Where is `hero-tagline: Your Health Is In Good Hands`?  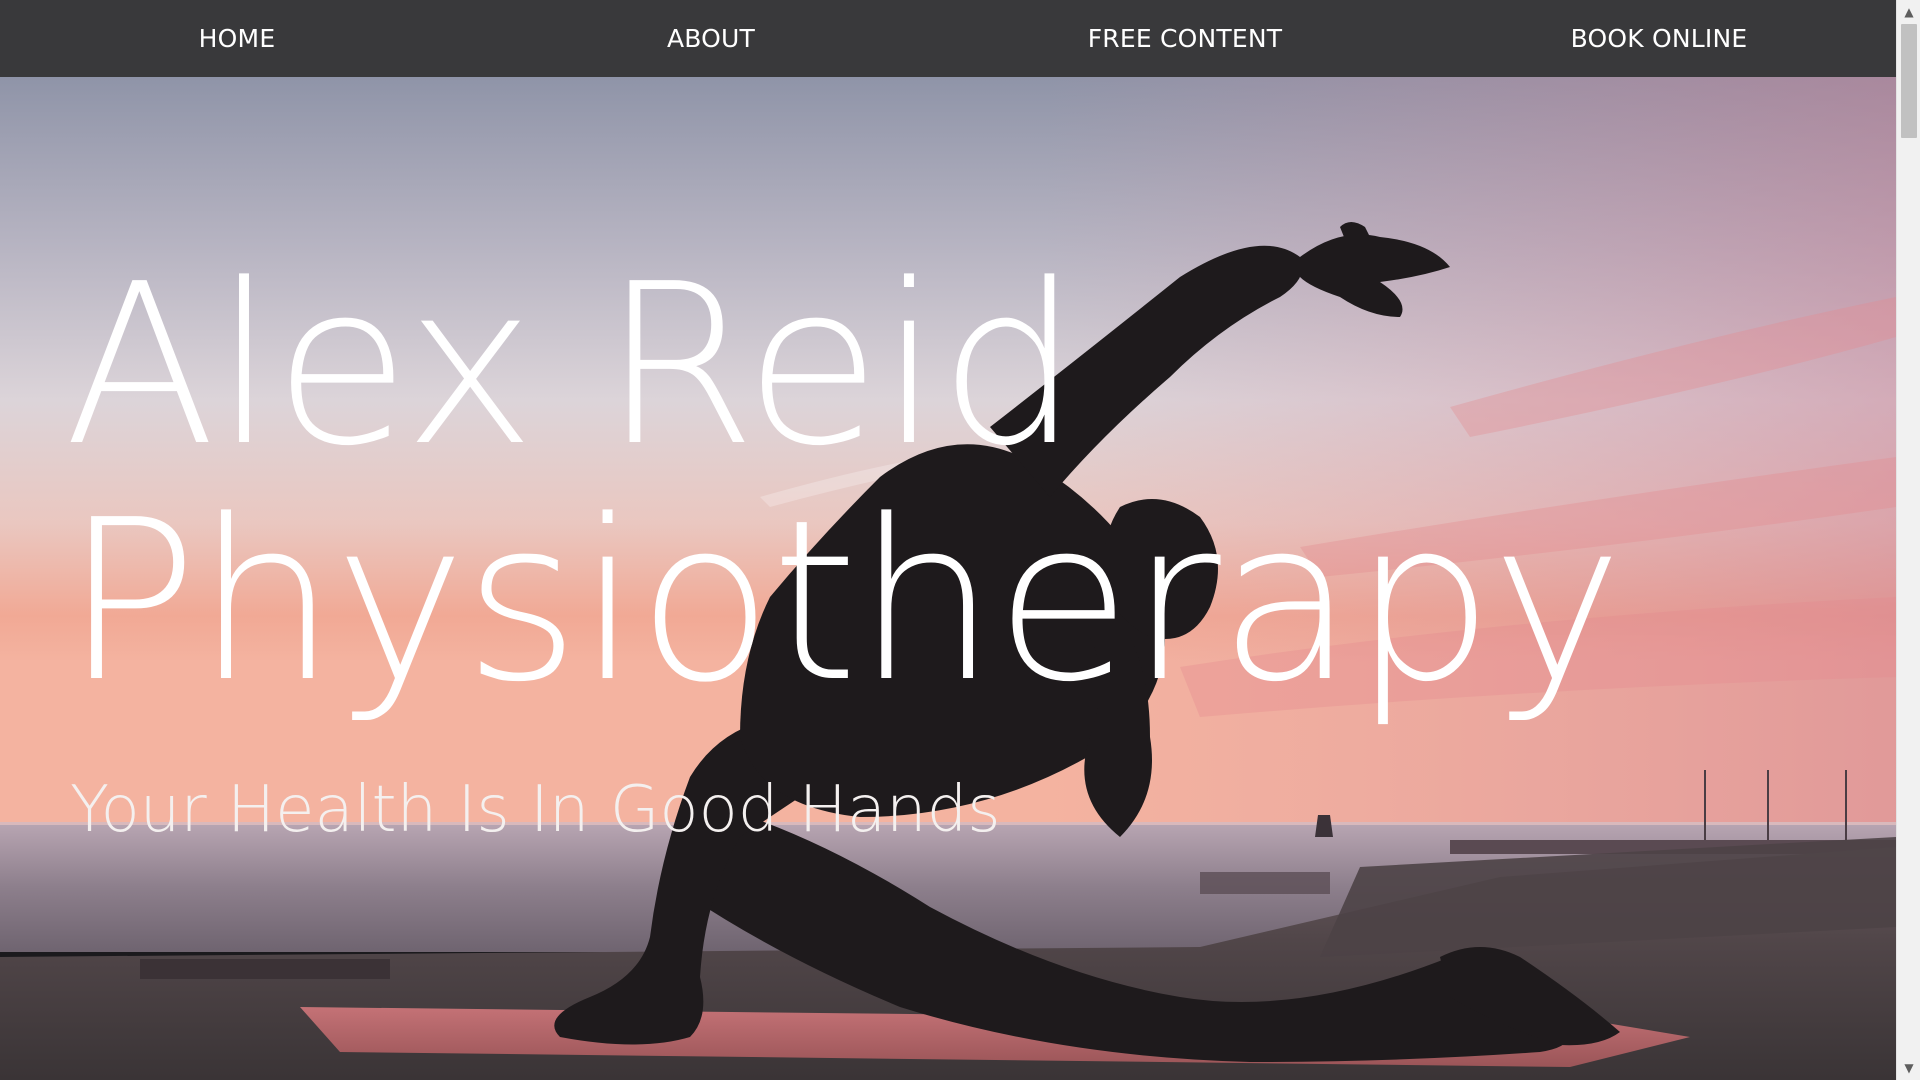
hero-tagline: Your Health Is In Good Hands is located at coordinates (535, 810).